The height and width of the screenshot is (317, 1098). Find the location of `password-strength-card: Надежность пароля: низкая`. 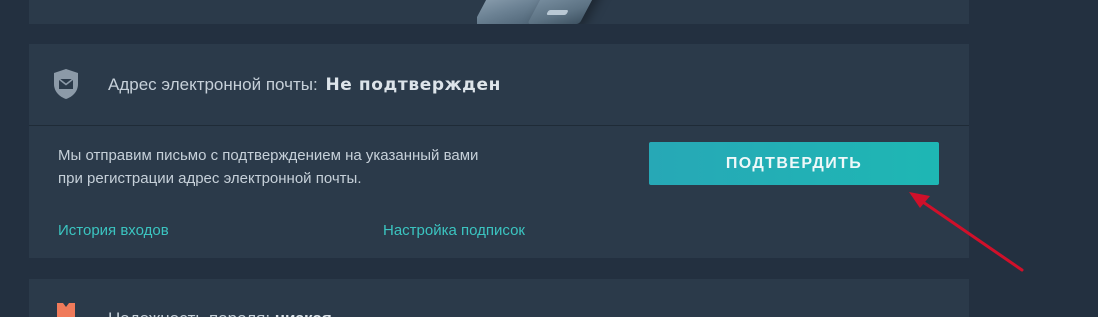

password-strength-card: Надежность пароля: низкая is located at coordinates (499, 298).